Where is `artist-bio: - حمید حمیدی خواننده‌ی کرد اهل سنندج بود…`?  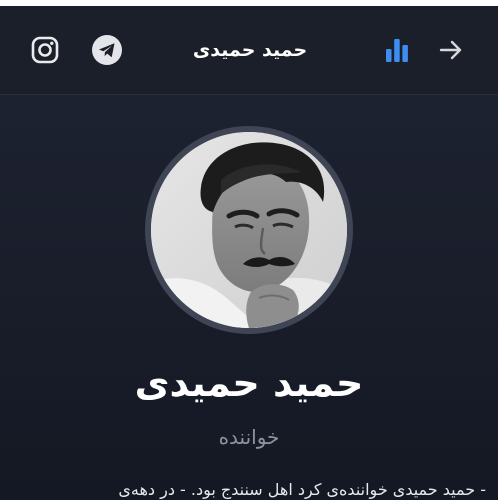 artist-bio: - حمید حمیدی خواننده‌ی کرد اهل سنندج بود… is located at coordinates (302, 489).